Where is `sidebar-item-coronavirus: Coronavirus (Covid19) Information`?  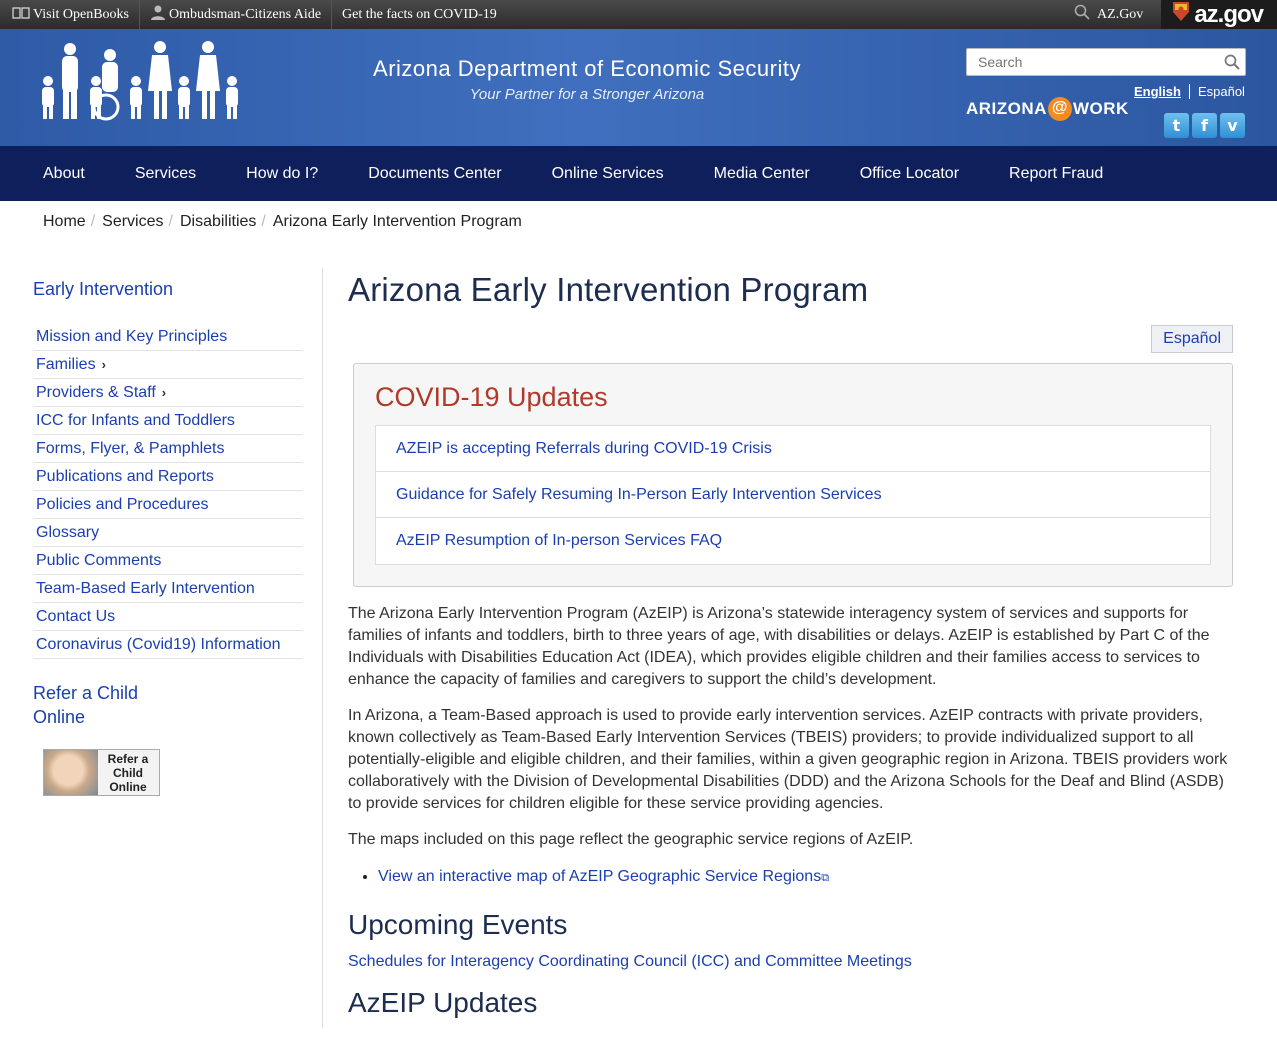 sidebar-item-coronavirus: Coronavirus (Covid19) Information is located at coordinates (168, 645).